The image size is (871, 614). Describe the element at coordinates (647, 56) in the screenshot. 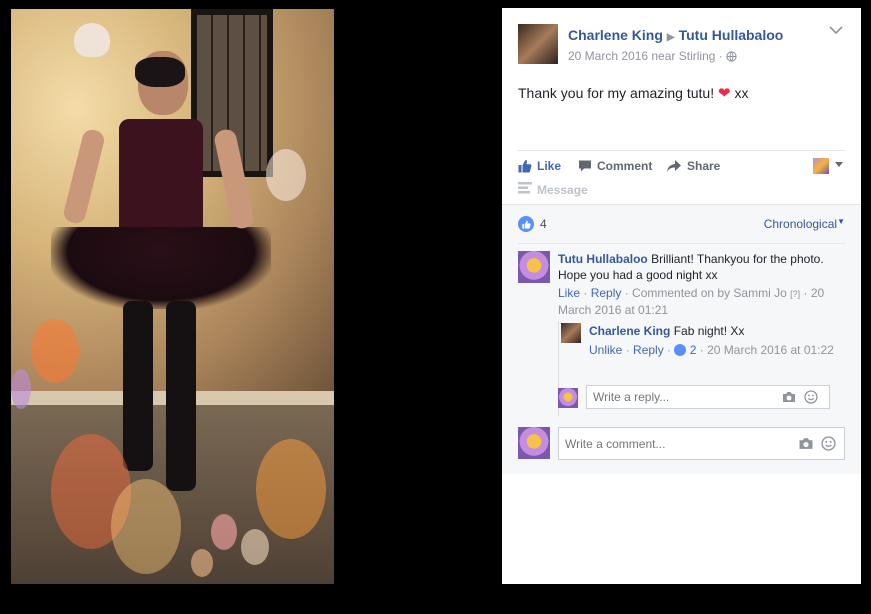

I see `post-timestamp: 20 March 2016 near Stirling ·` at that location.